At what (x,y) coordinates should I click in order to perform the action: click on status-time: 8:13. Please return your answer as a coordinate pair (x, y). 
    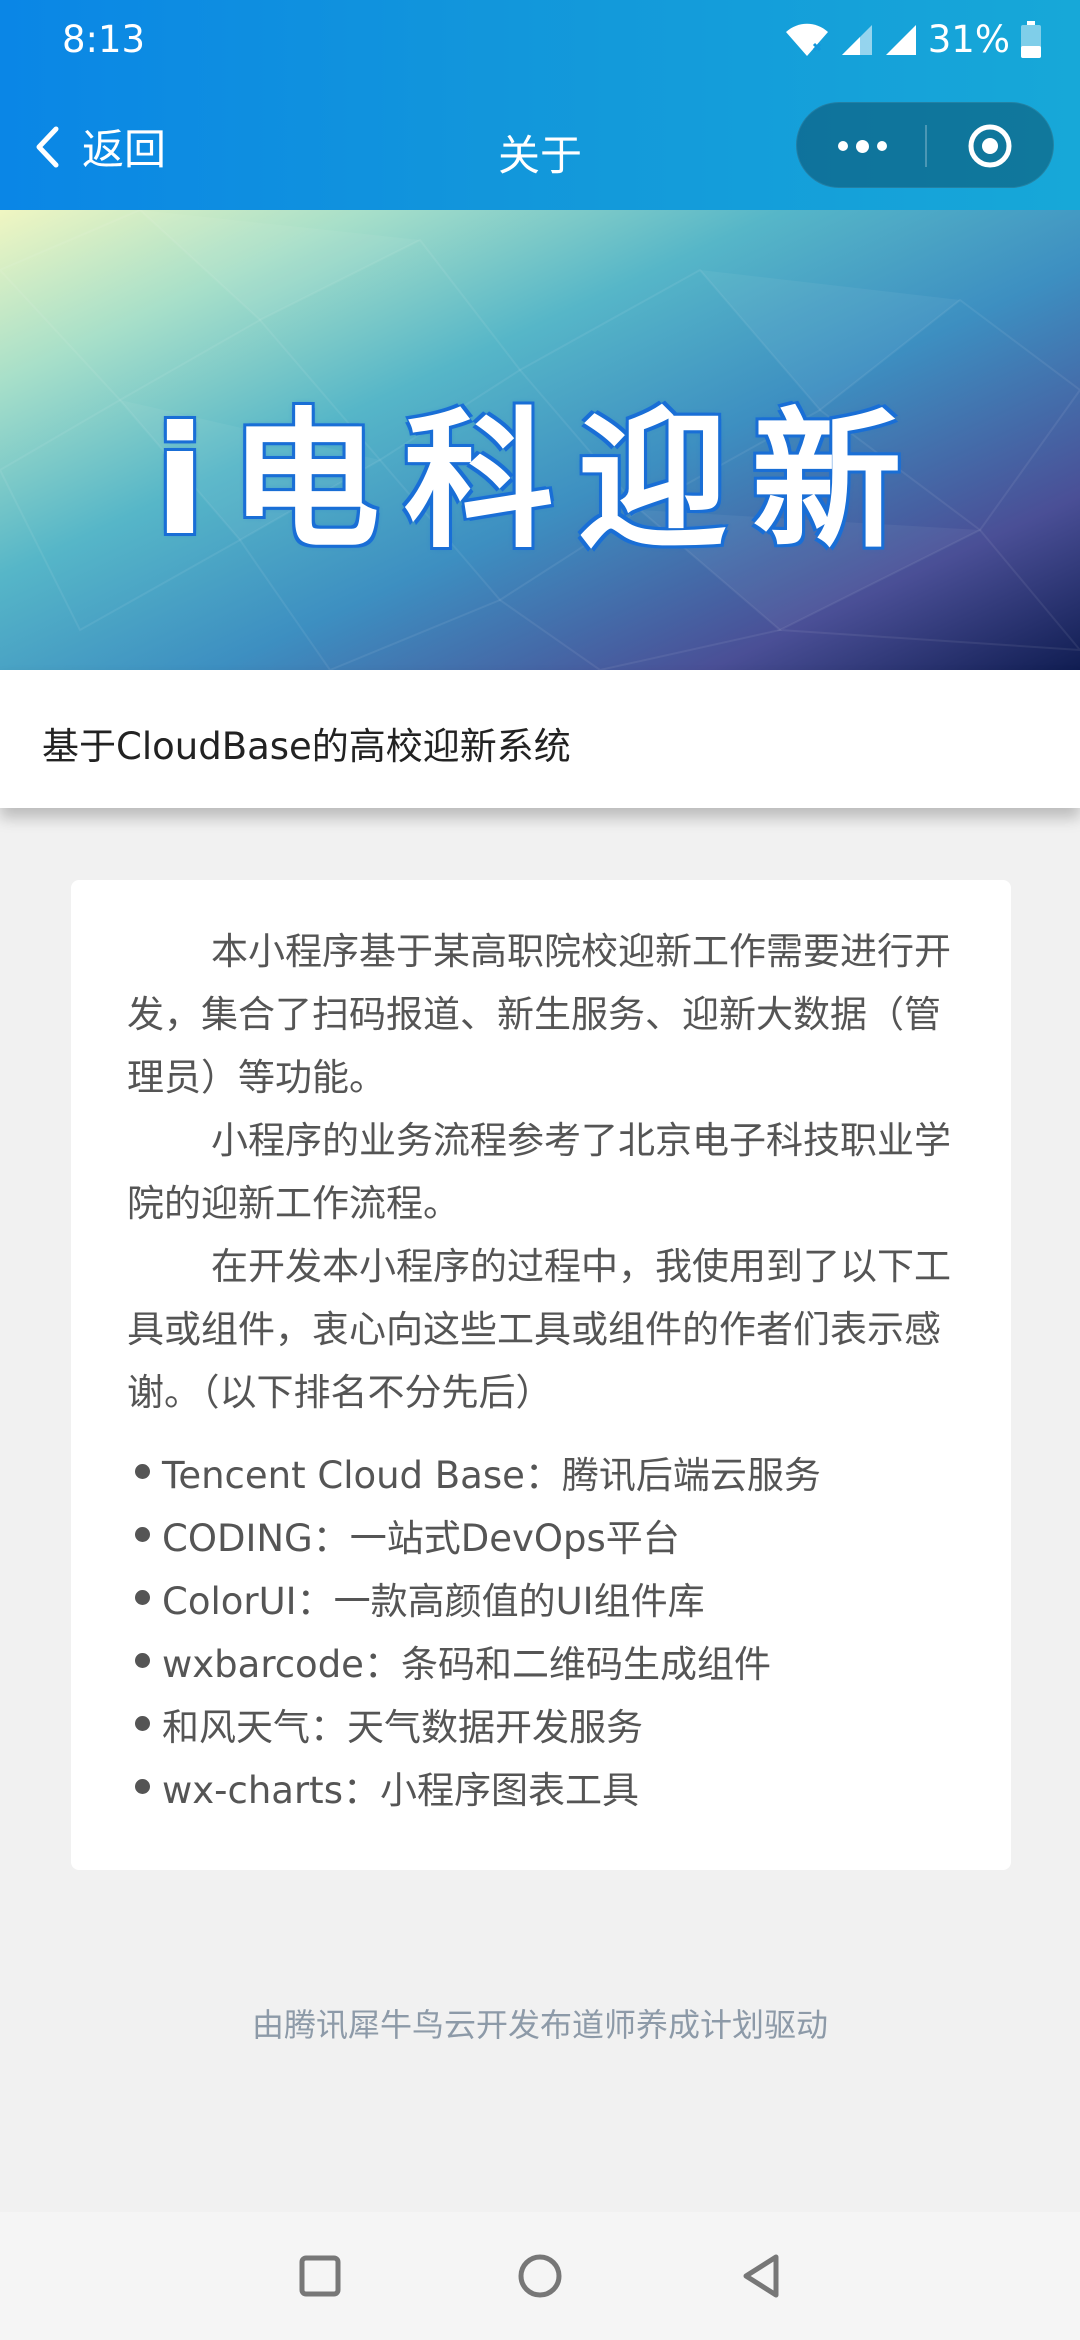
    Looking at the image, I should click on (104, 39).